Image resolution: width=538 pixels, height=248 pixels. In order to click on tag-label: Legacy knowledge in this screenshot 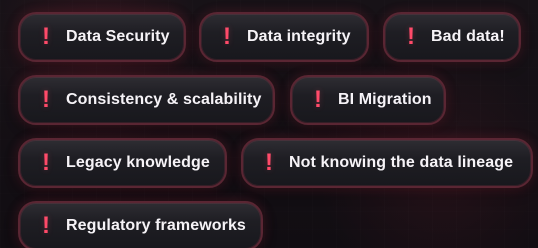, I will do `click(138, 162)`.